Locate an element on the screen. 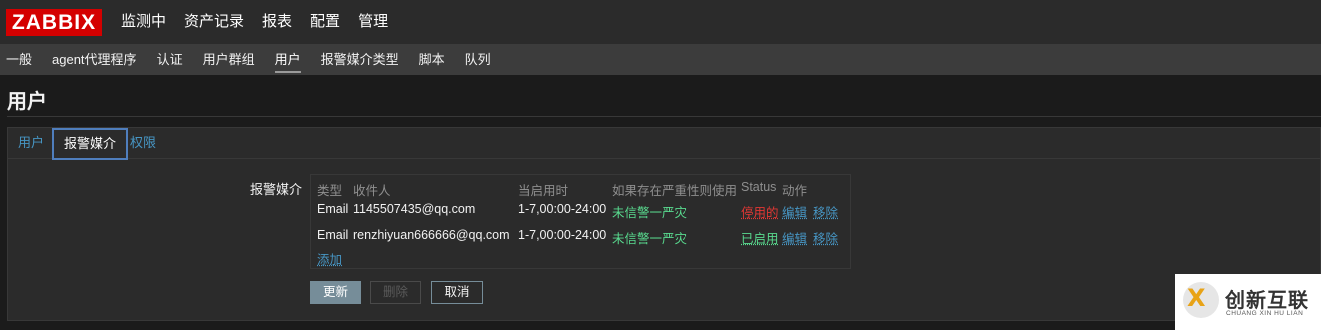  column-header-when-active: 当启用时 is located at coordinates (543, 191).